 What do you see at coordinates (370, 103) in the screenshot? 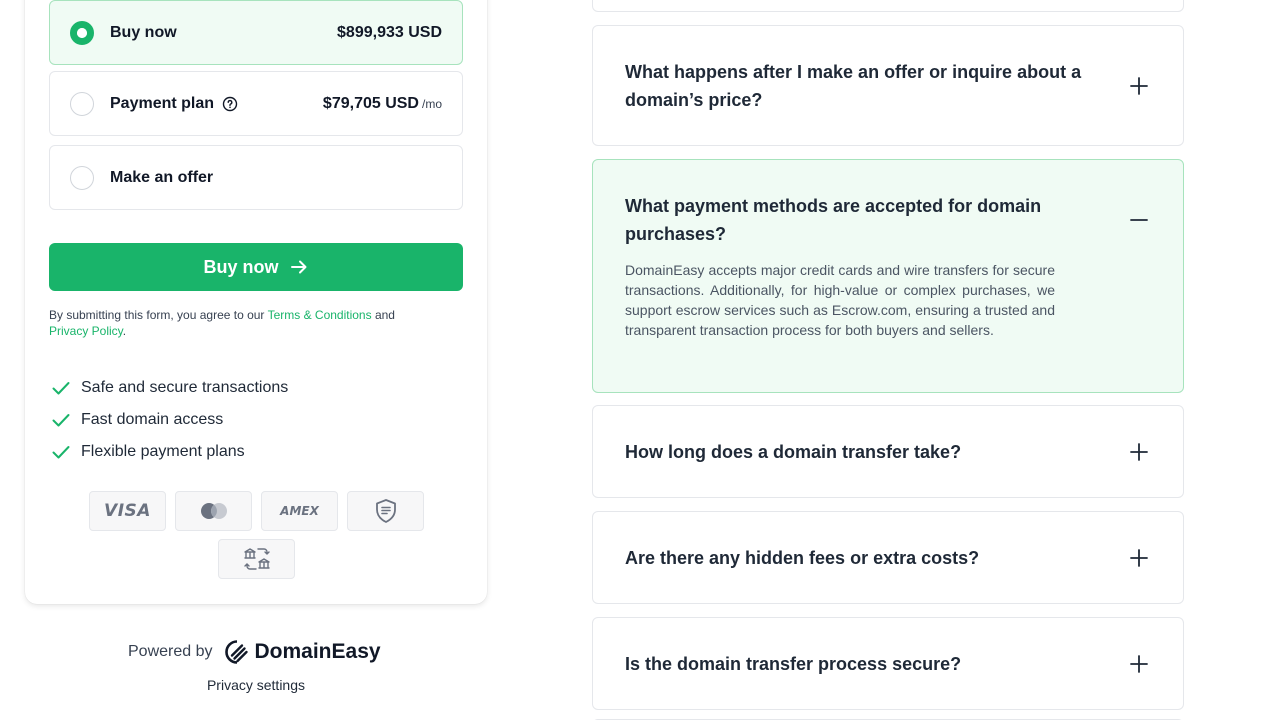
I see `option-price-value: $79,705 USD` at bounding box center [370, 103].